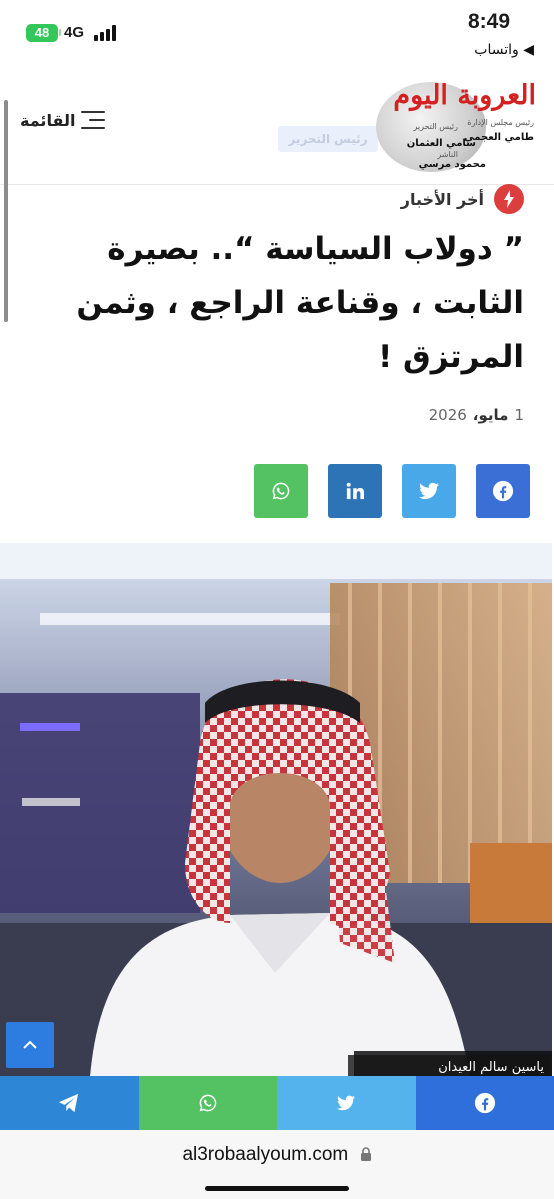  What do you see at coordinates (277, 33) in the screenshot?
I see `status-bar: 48 4G 8:49 ◀ واتساب` at bounding box center [277, 33].